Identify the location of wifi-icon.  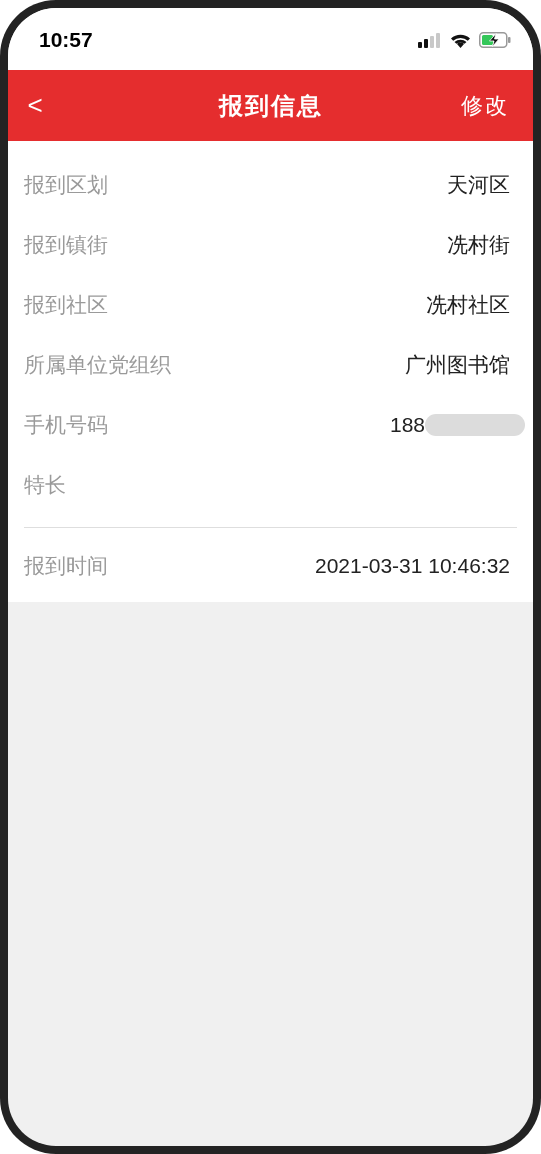
(460, 40).